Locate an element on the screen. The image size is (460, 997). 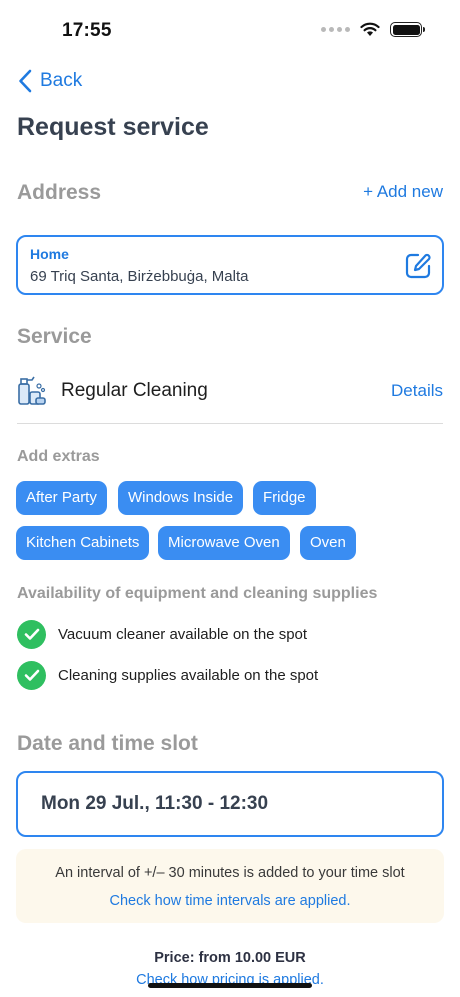
availability-label: Cleaning supplies available on the spot is located at coordinates (188, 675).